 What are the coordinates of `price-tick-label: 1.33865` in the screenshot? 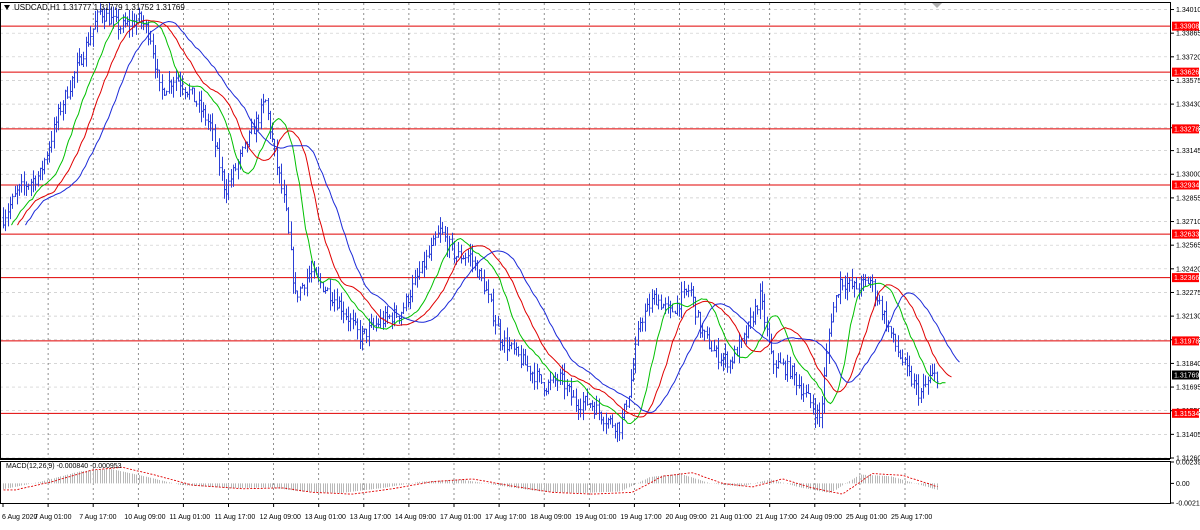 It's located at (1188, 34).